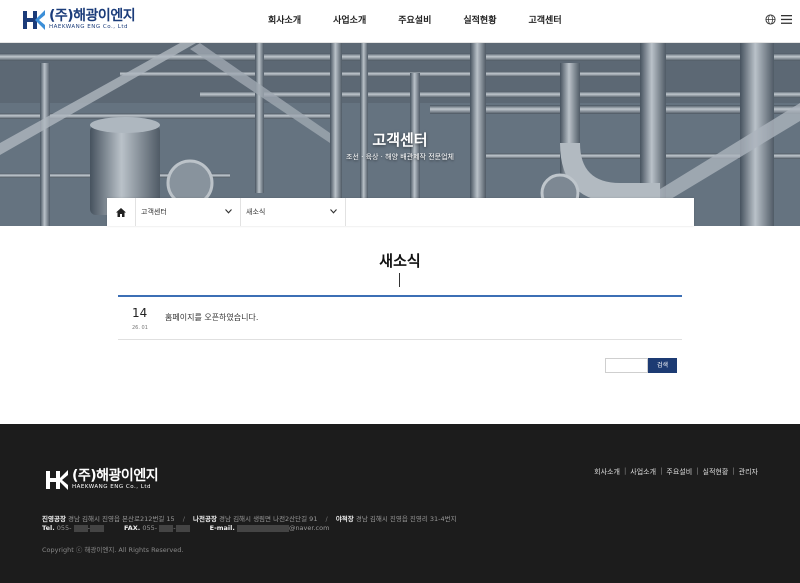 Image resolution: width=800 pixels, height=583 pixels. What do you see at coordinates (406, 519) in the screenshot?
I see `factory3-address: 경남 김해시 진영읍 진영리 31-4번지` at bounding box center [406, 519].